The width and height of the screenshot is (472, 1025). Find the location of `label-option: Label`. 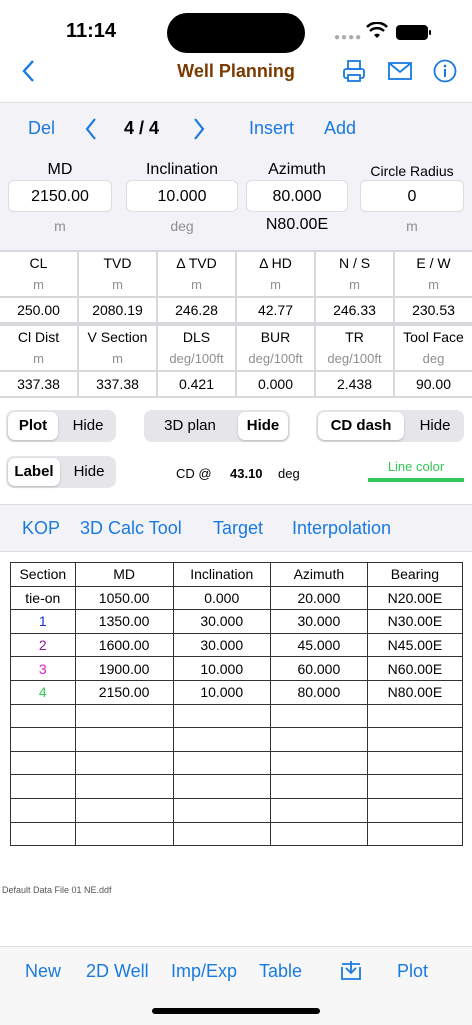

label-option: Label is located at coordinates (34, 472).